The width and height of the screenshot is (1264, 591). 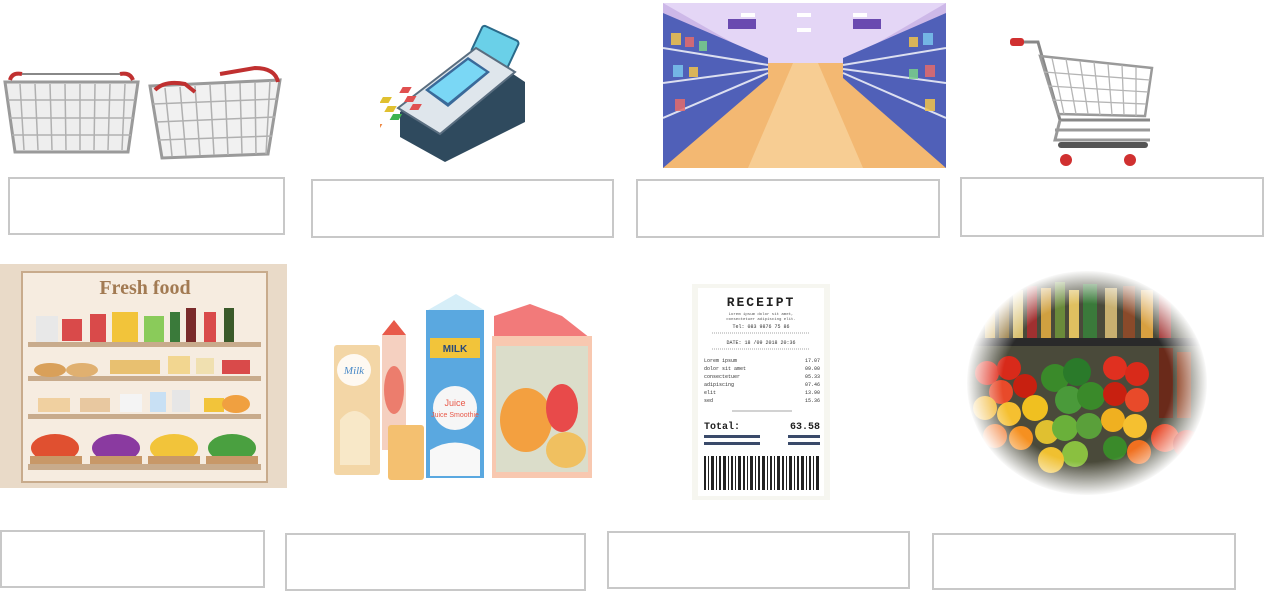 I want to click on receipt-total-label: Total:, so click(x=722, y=427).